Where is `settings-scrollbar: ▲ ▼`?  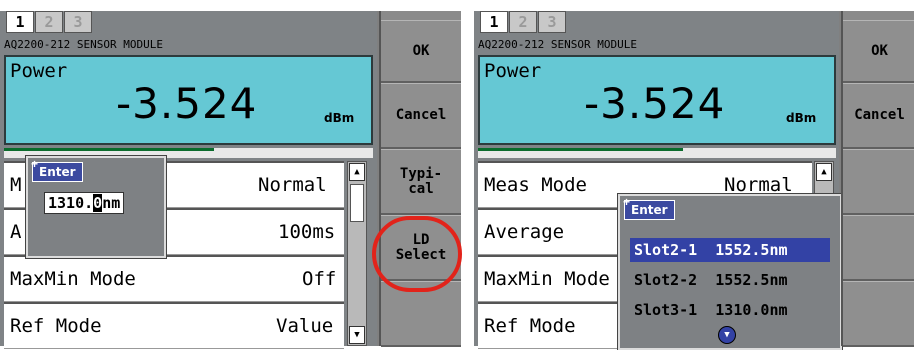
settings-scrollbar: ▲ ▼ is located at coordinates (357, 253).